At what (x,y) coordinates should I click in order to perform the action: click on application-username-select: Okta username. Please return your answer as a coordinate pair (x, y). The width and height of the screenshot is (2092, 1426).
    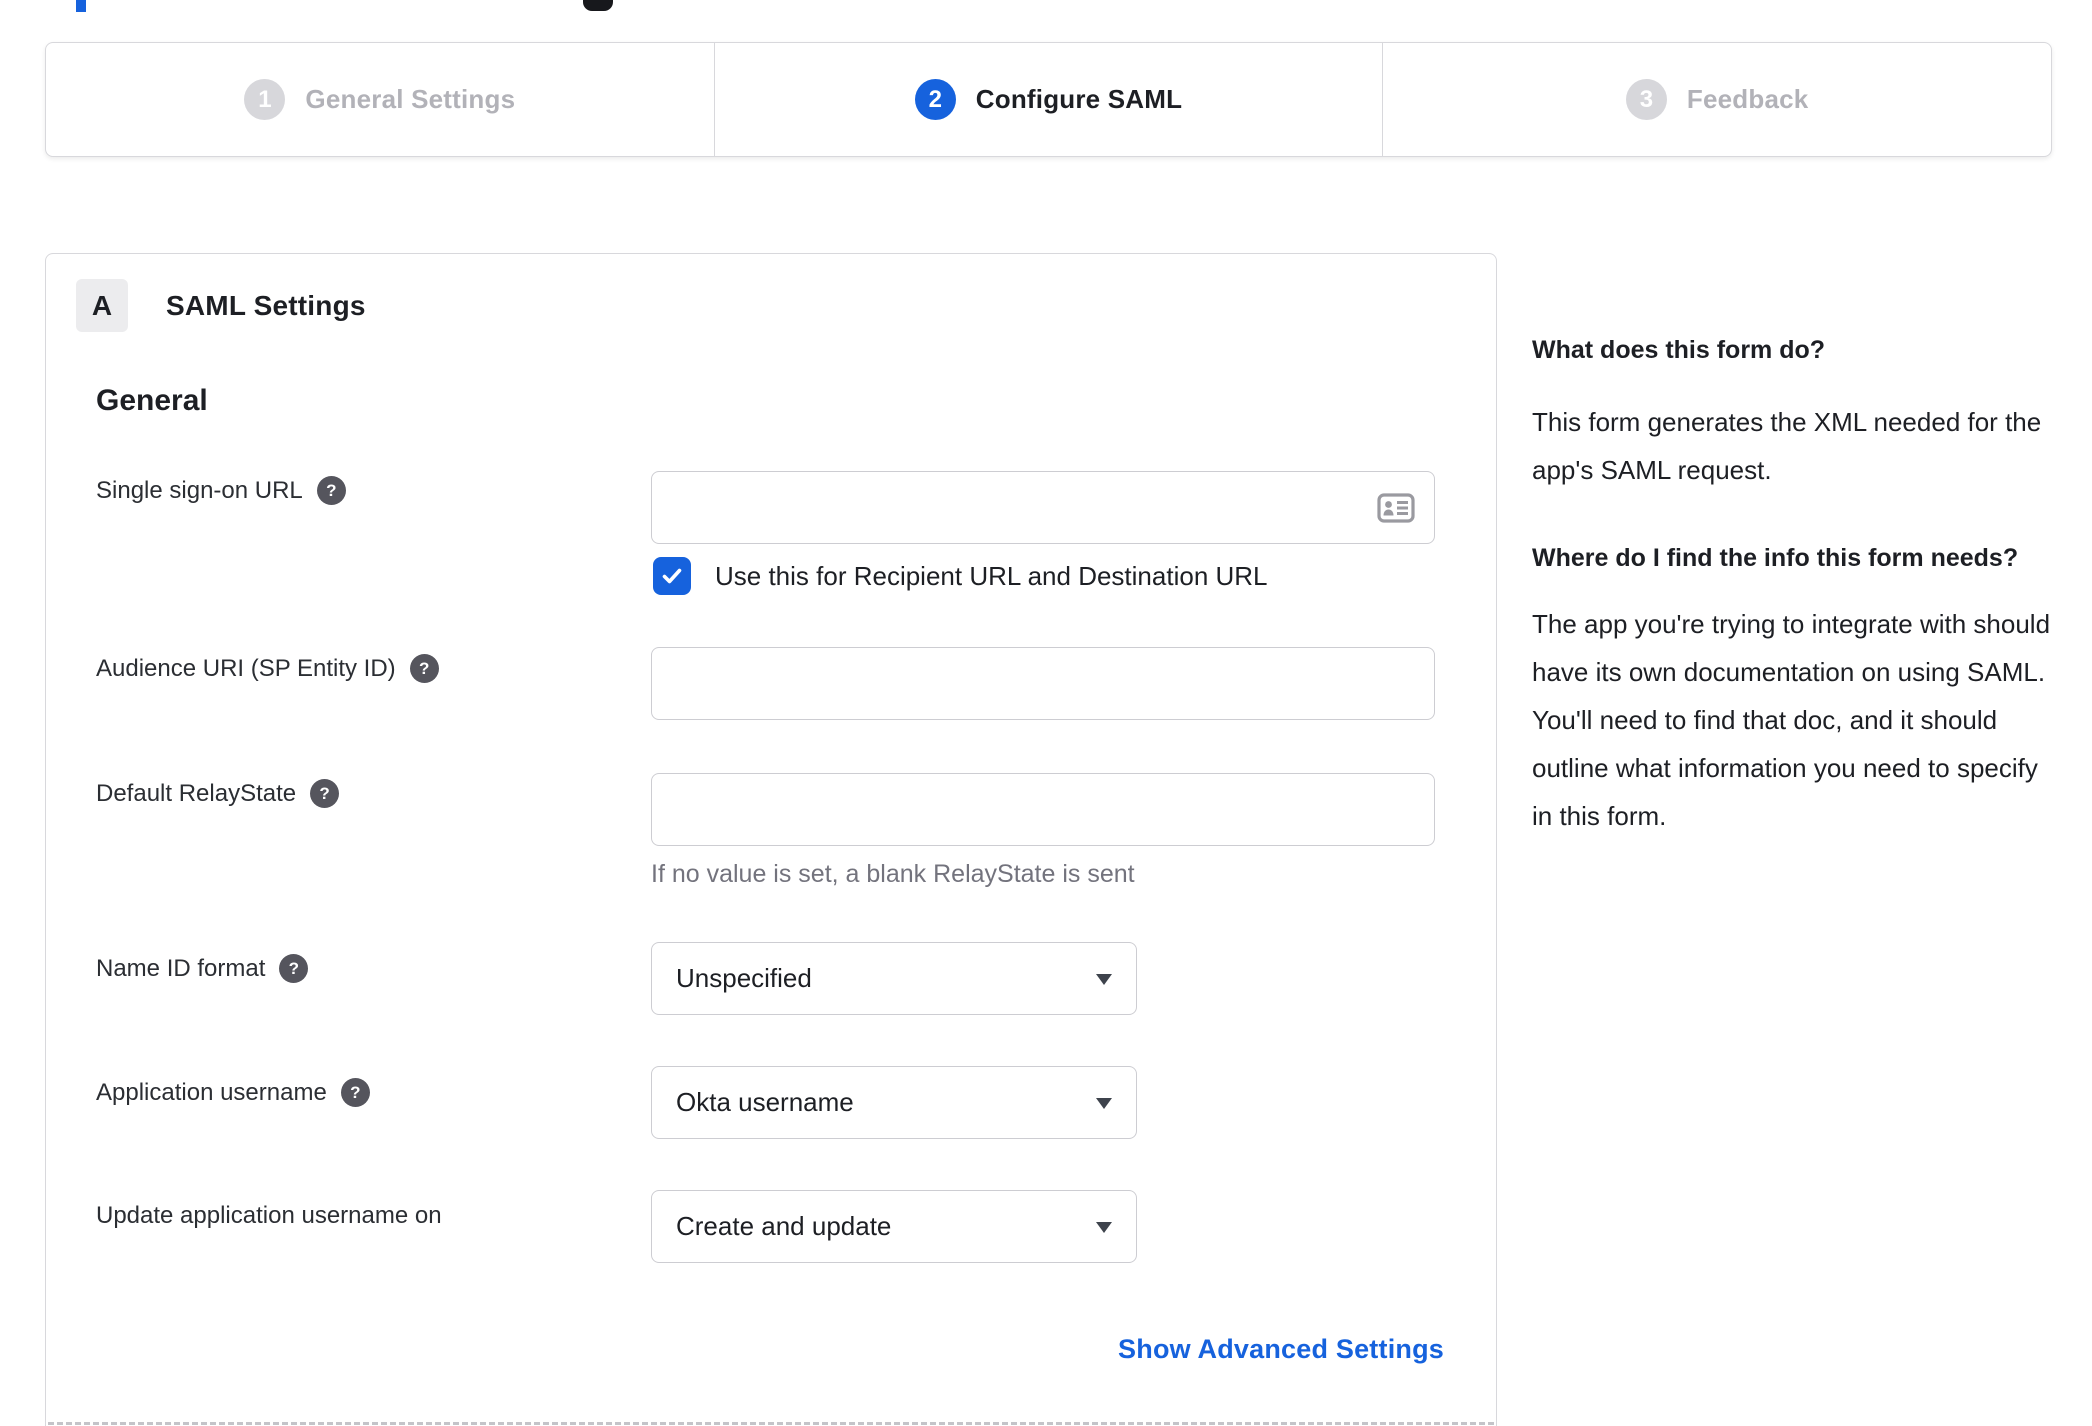
    Looking at the image, I should click on (894, 1102).